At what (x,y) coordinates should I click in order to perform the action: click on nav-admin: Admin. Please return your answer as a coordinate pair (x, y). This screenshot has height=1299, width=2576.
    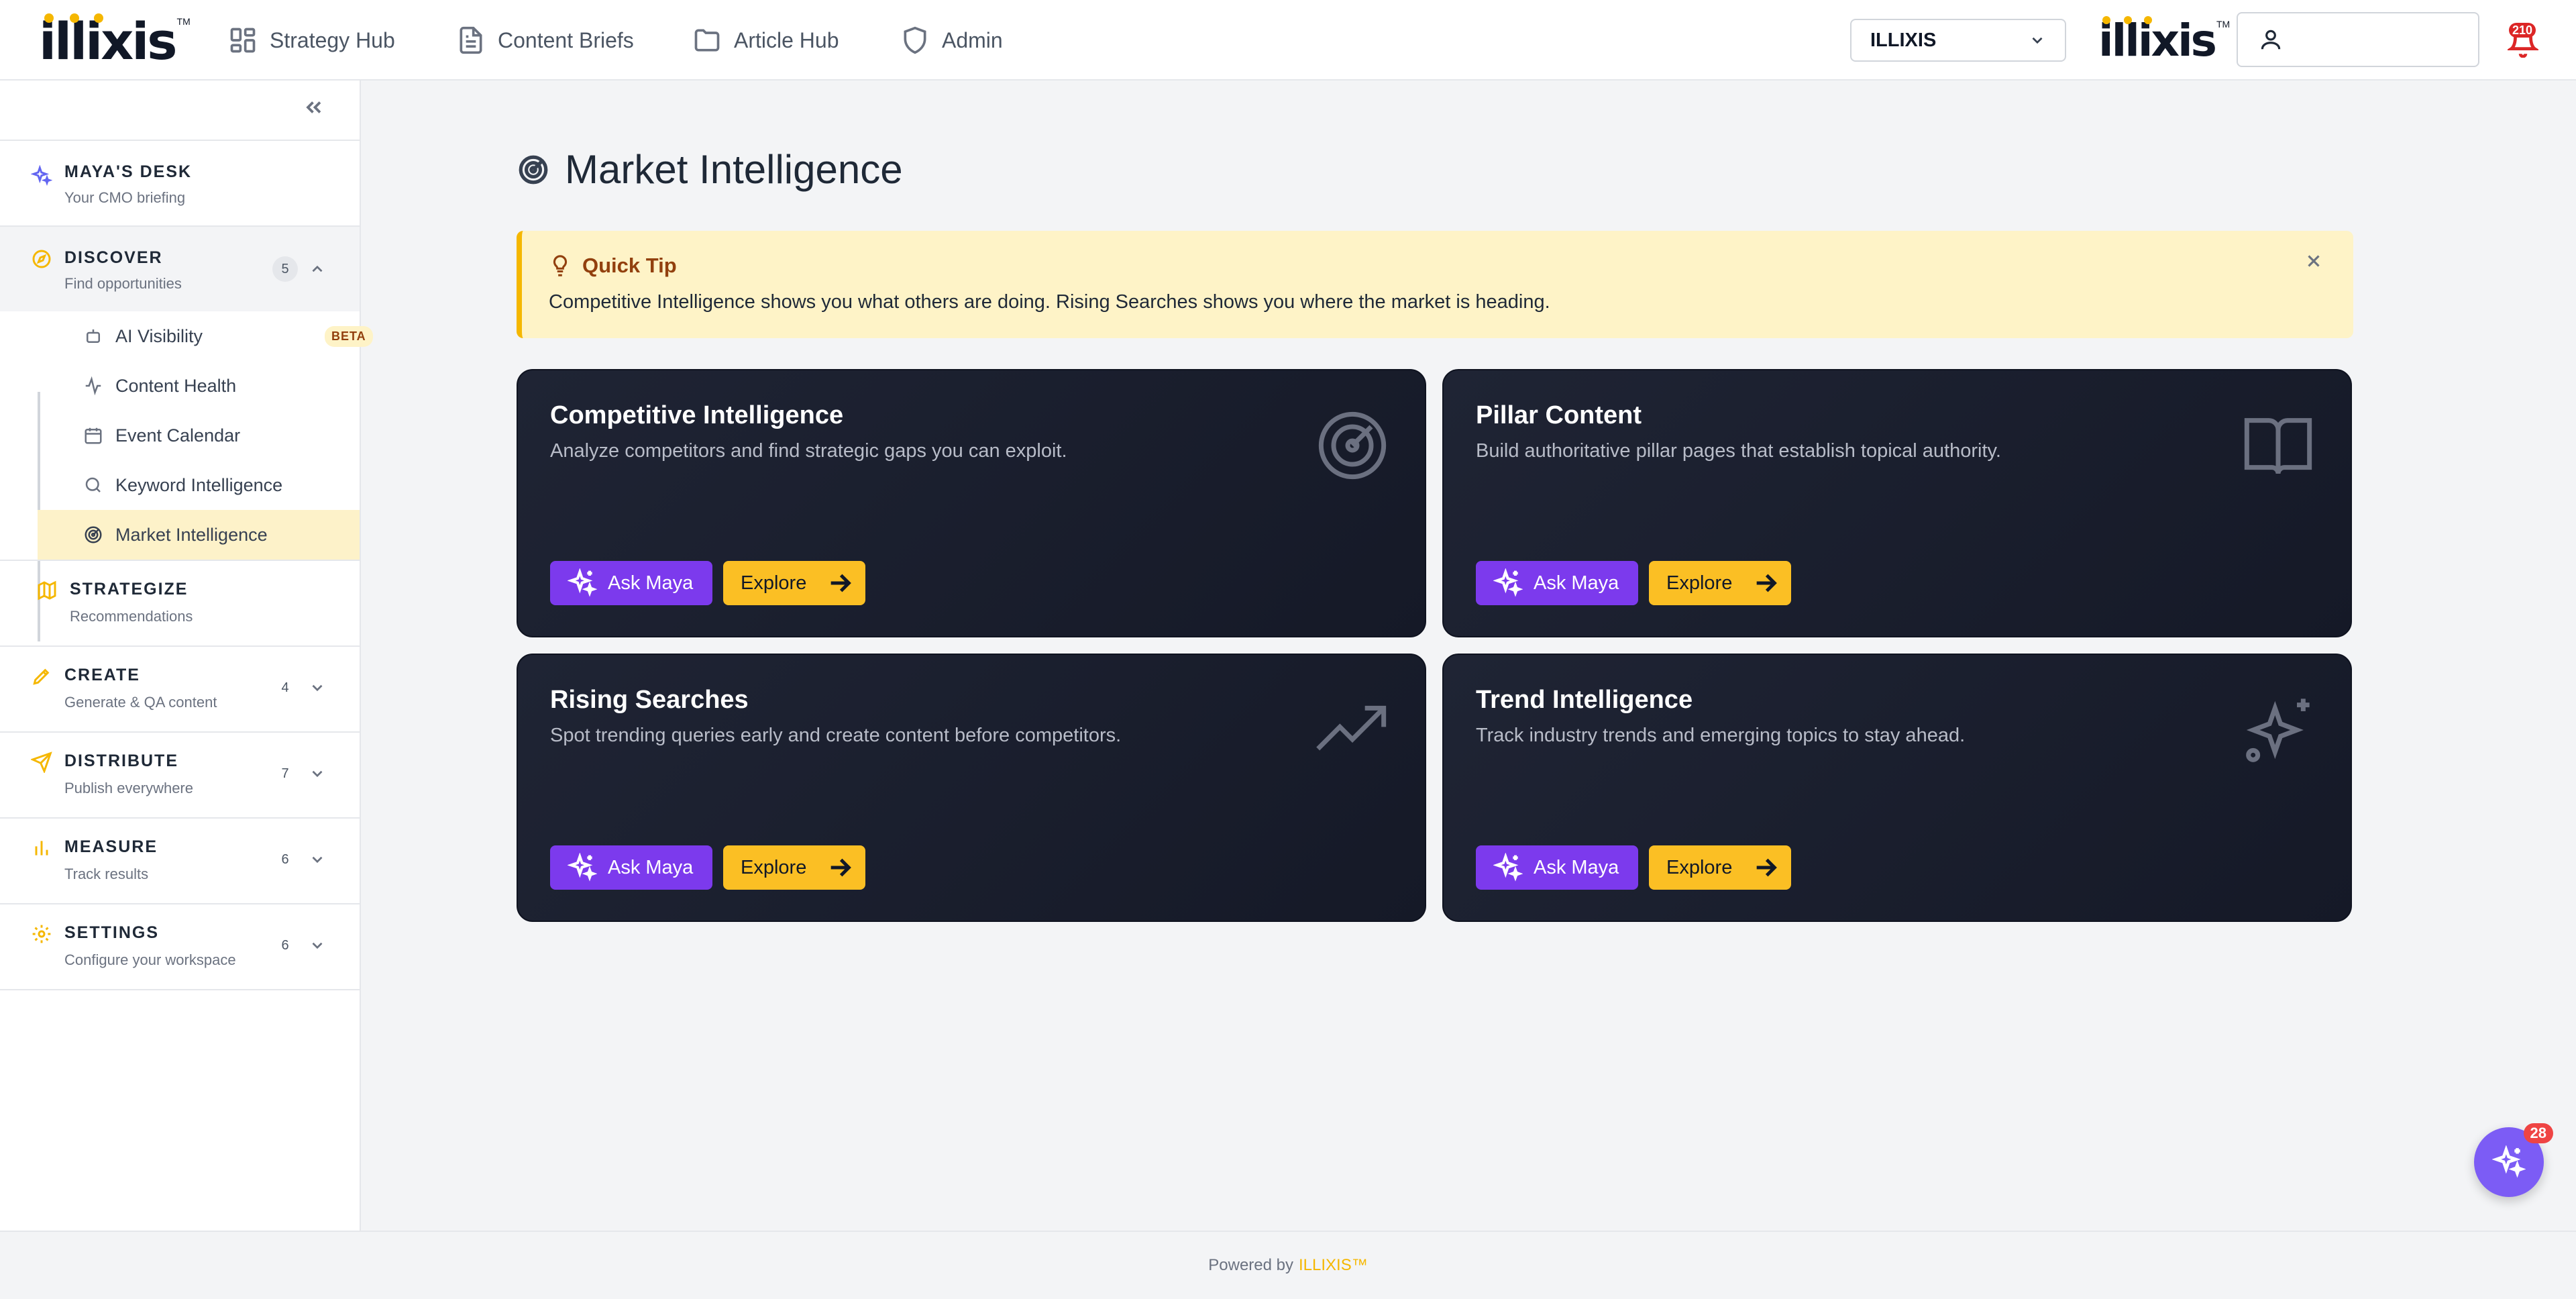
    Looking at the image, I should click on (951, 40).